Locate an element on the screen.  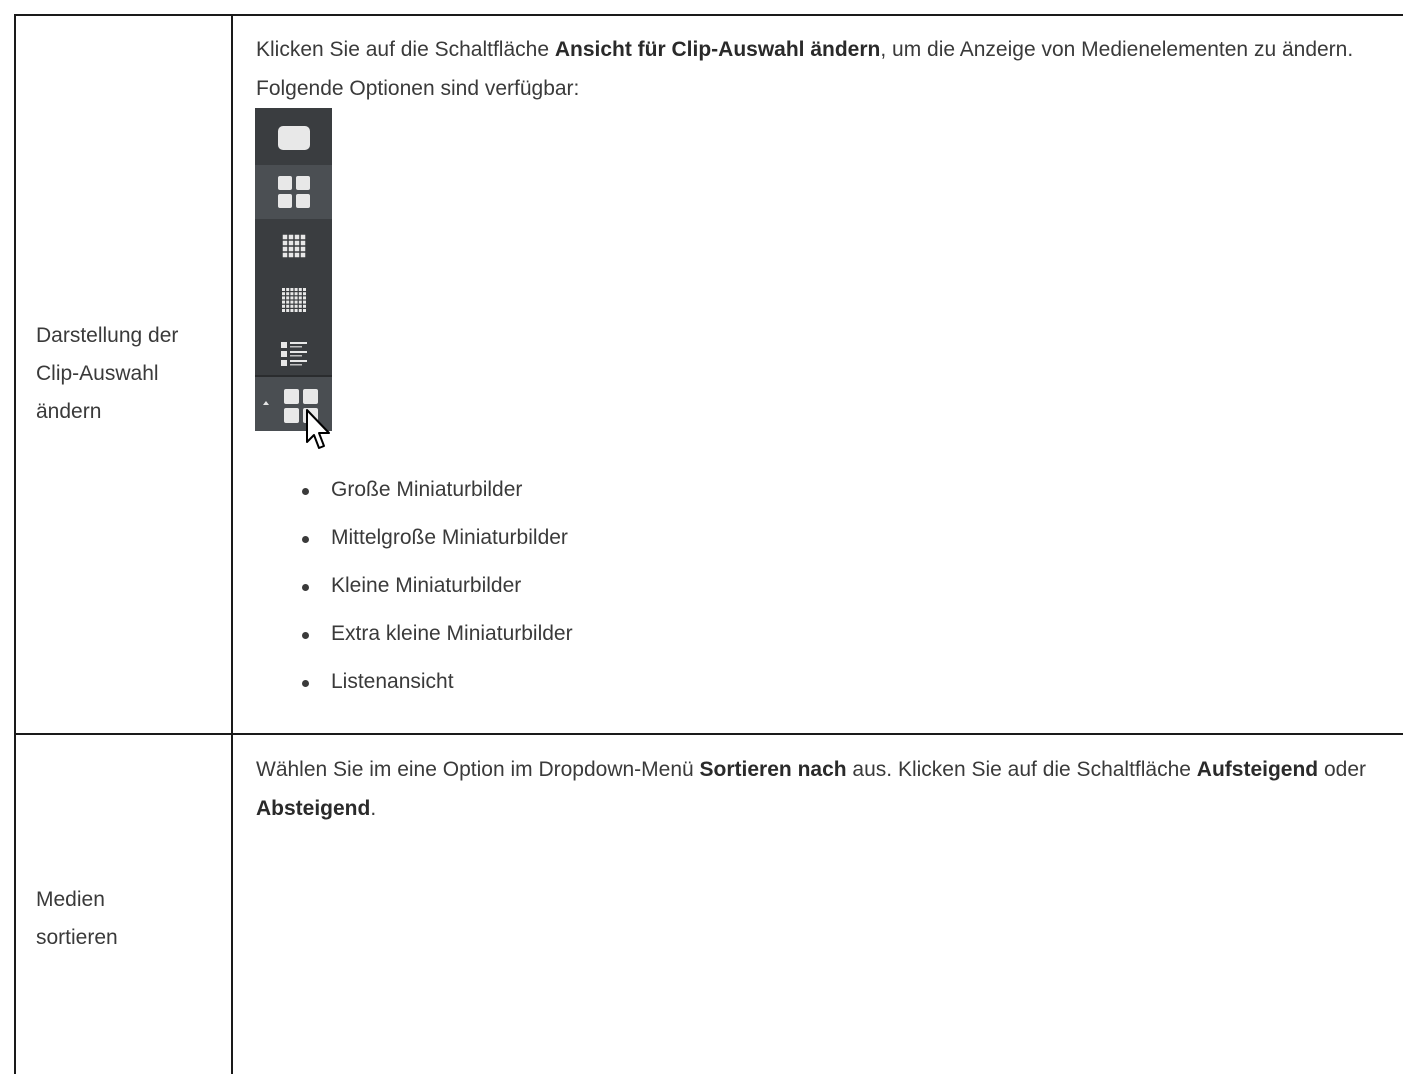
desc-text: Klicken Sie auf die Schaltfläche is located at coordinates (405, 49).